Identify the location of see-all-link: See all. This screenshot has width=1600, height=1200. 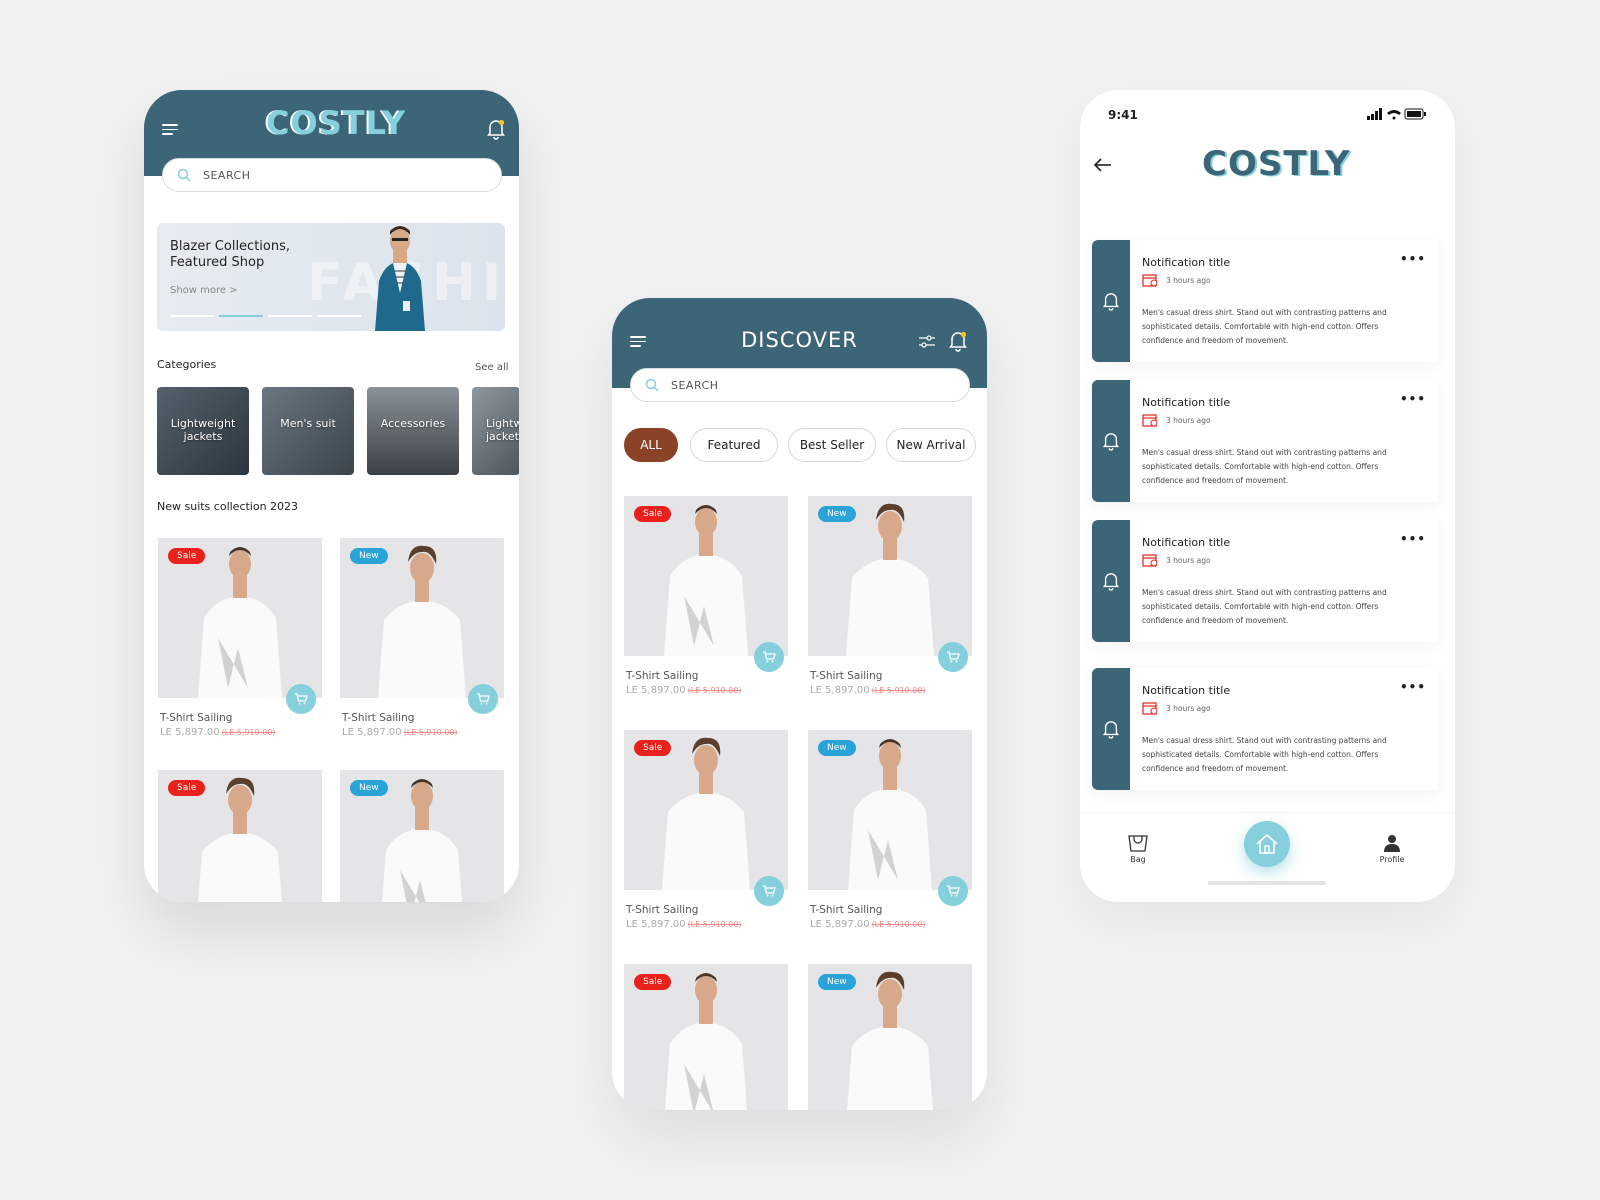
(492, 367).